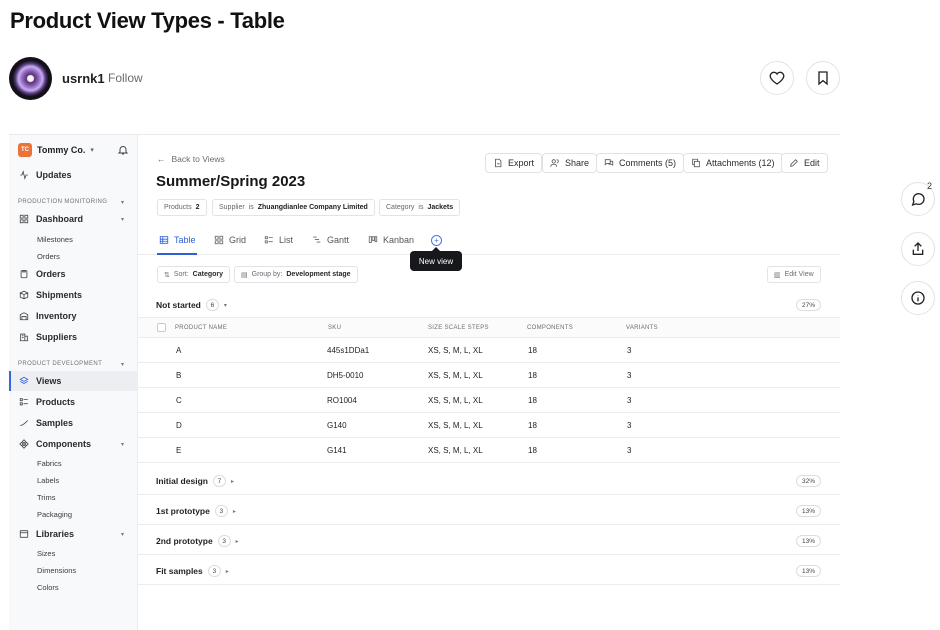 Image resolution: width=940 pixels, height=630 pixels. Describe the element at coordinates (46, 553) in the screenshot. I see `sidebar-item-sizes: Sizes` at that location.